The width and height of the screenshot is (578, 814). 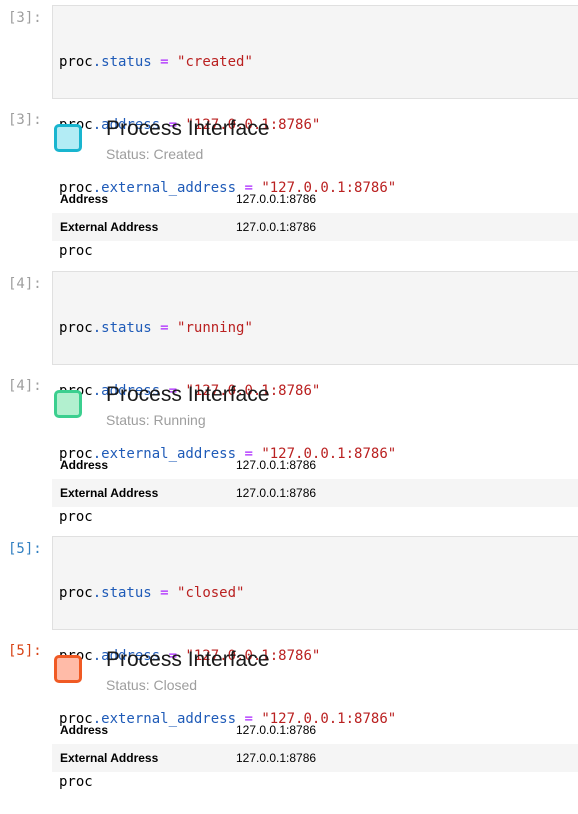 What do you see at coordinates (318, 593) in the screenshot?
I see `code-line: proc.status = "closed"` at bounding box center [318, 593].